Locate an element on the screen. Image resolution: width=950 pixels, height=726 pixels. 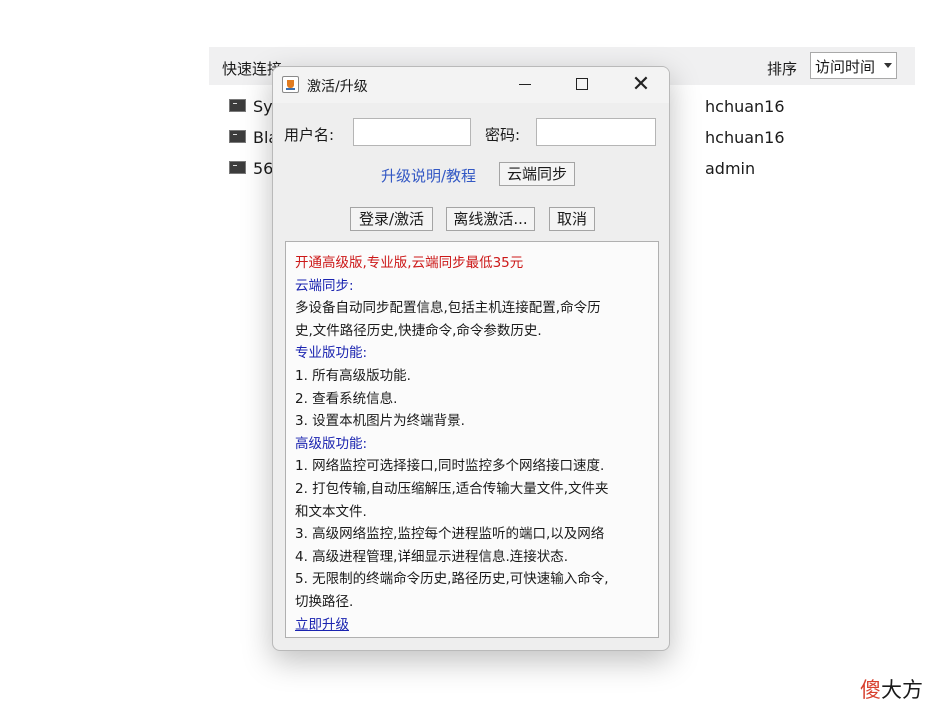
cloud-sync-desc: 多设备自动同步配置信息,包括主机连接配置,命令历 is located at coordinates (448, 308).